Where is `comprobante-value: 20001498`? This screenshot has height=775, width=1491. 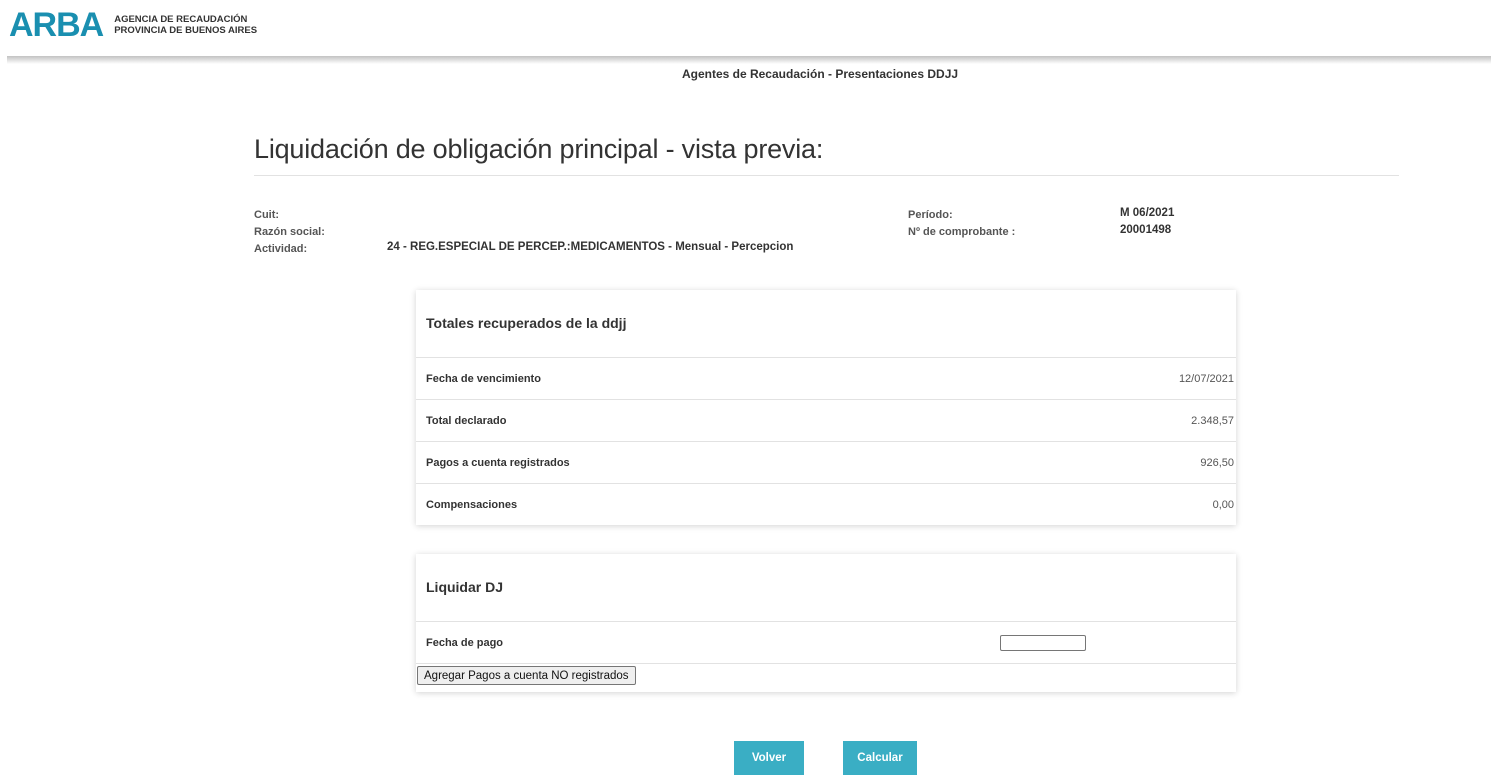
comprobante-value: 20001498 is located at coordinates (1146, 230).